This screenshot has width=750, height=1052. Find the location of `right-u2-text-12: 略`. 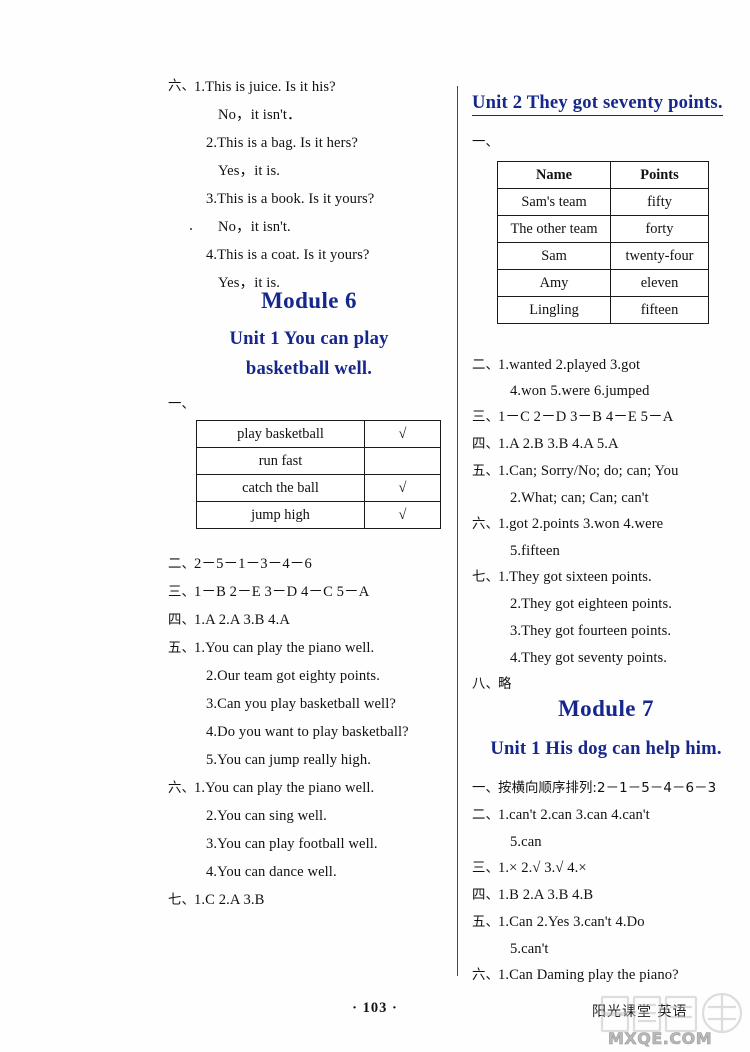

right-u2-text-12: 略 is located at coordinates (505, 684).